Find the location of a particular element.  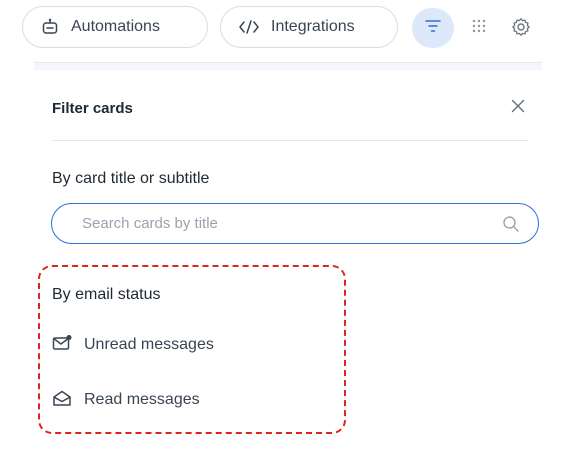

settings-button is located at coordinates (521, 29).